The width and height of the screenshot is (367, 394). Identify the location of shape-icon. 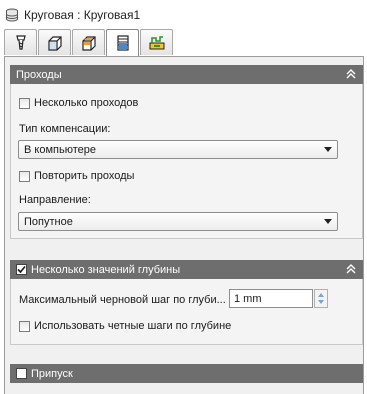
(54, 43).